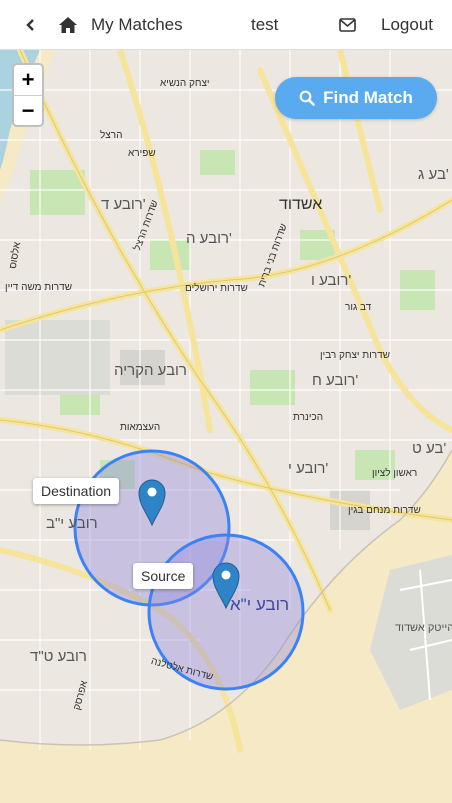 The height and width of the screenshot is (803, 452). Describe the element at coordinates (150, 370) in the screenshot. I see `place-label: רובע הקריה` at that location.